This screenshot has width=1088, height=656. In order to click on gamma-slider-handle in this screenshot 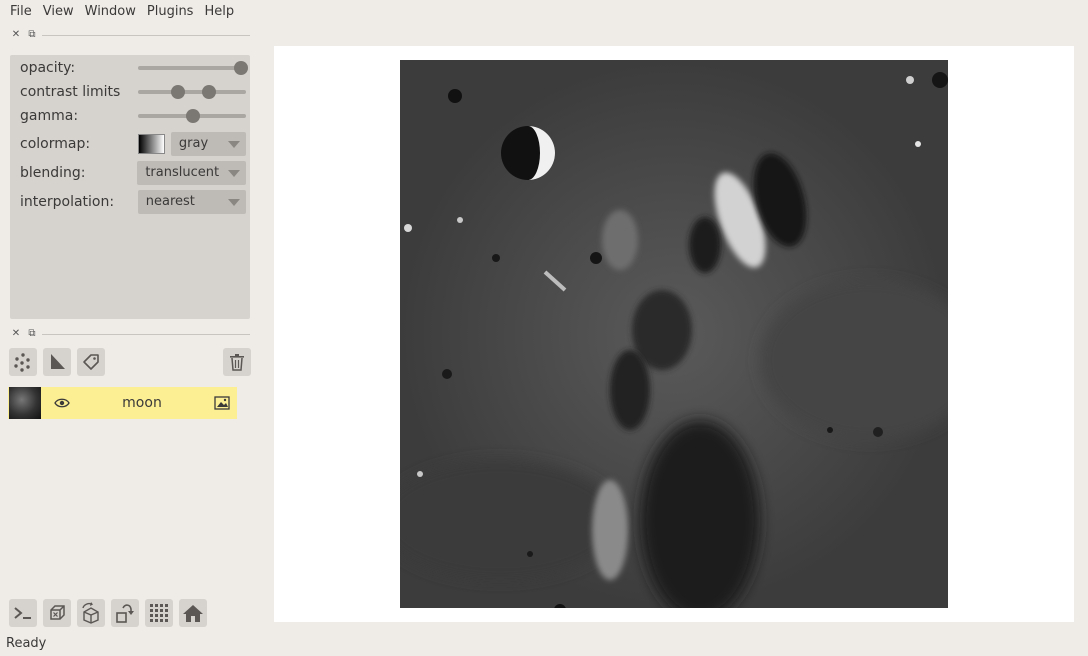, I will do `click(193, 116)`.